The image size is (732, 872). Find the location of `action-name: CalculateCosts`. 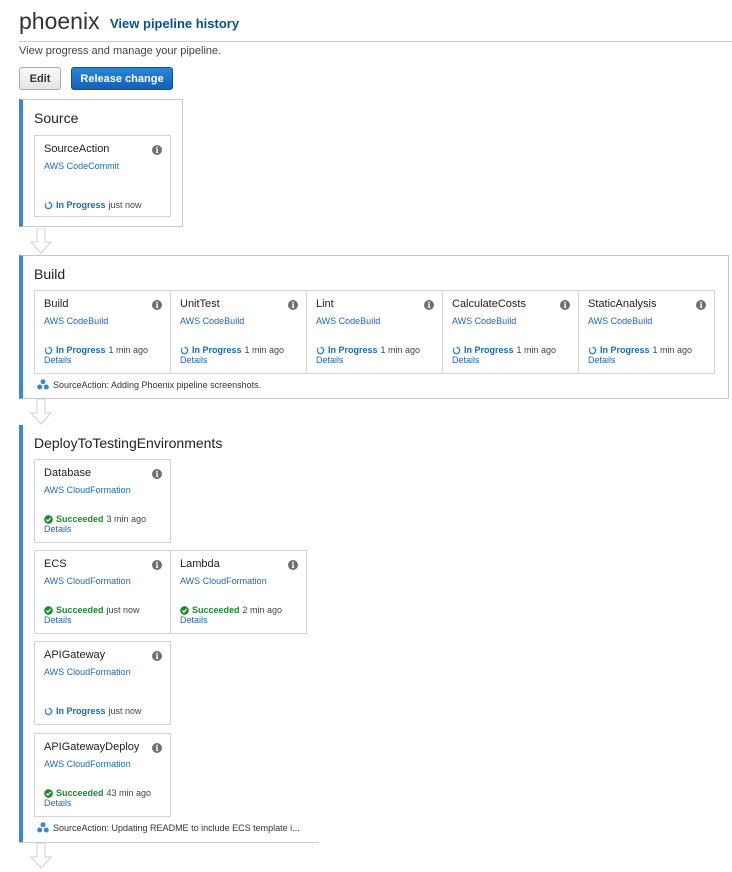

action-name: CalculateCosts is located at coordinates (489, 304).